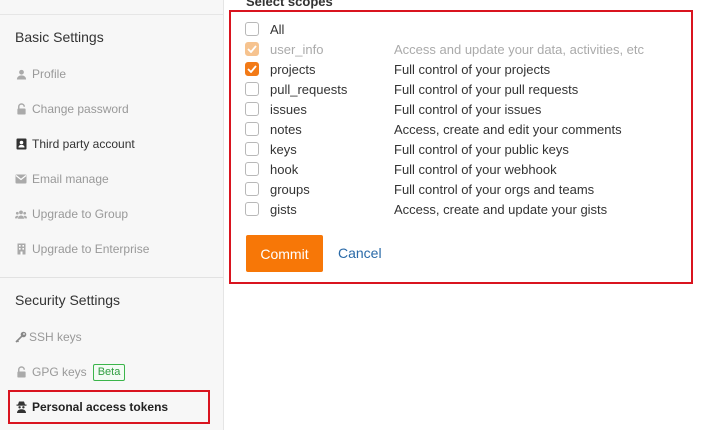 This screenshot has width=725, height=430. I want to click on keys-checkbox, so click(252, 149).